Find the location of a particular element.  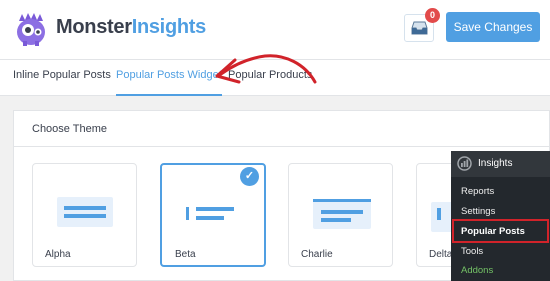

theme-card-charlie: Charlie is located at coordinates (340, 215).